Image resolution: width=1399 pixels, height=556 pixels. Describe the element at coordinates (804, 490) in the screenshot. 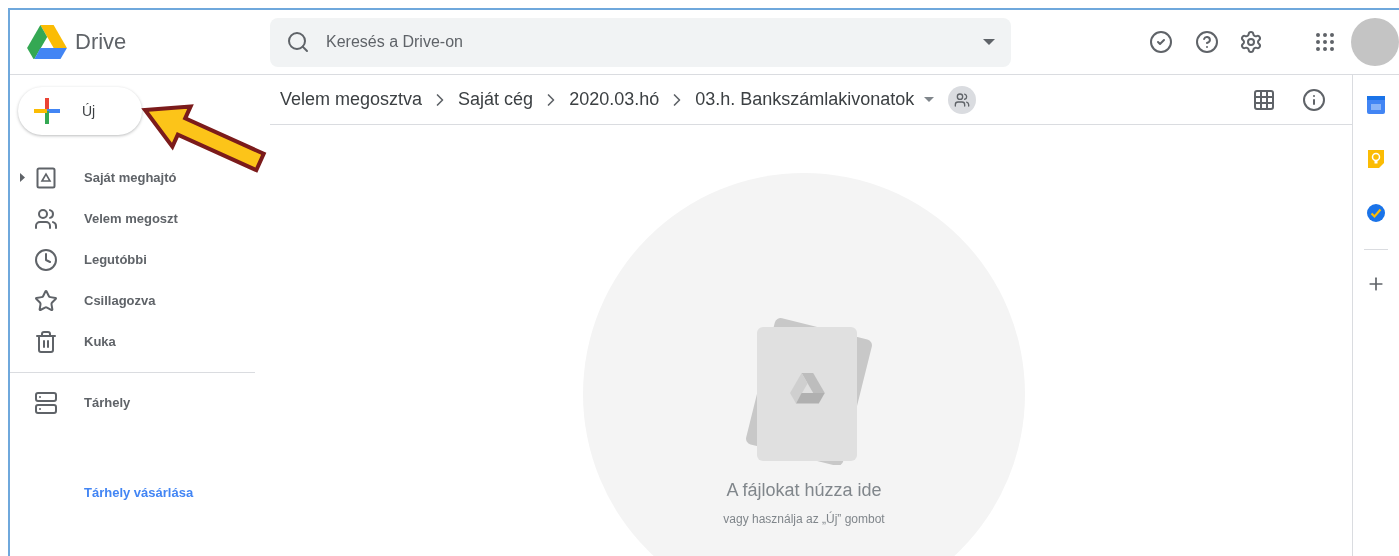

I see `empty-state-title: A fájlokat húzza ide` at that location.